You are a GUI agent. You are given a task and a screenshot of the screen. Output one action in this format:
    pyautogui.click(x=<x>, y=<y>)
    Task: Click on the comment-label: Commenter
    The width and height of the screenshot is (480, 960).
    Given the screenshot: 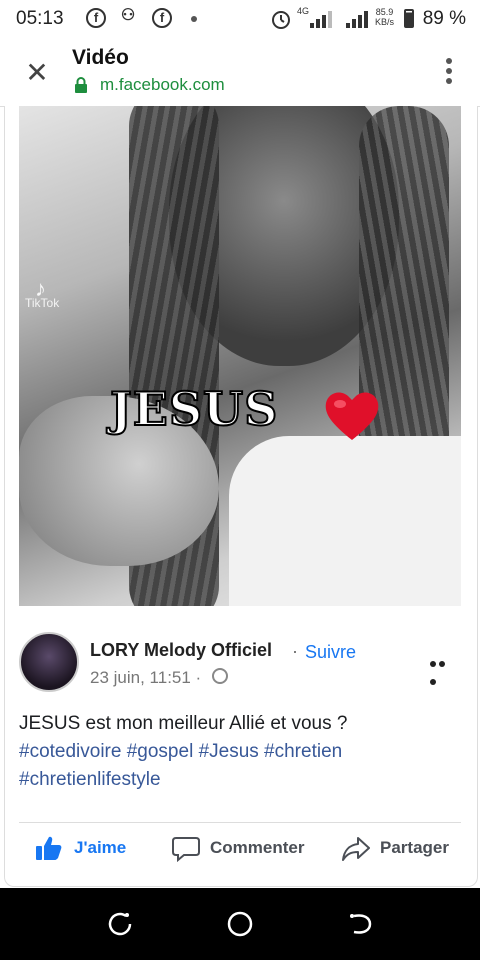 What is the action you would take?
    pyautogui.click(x=257, y=847)
    